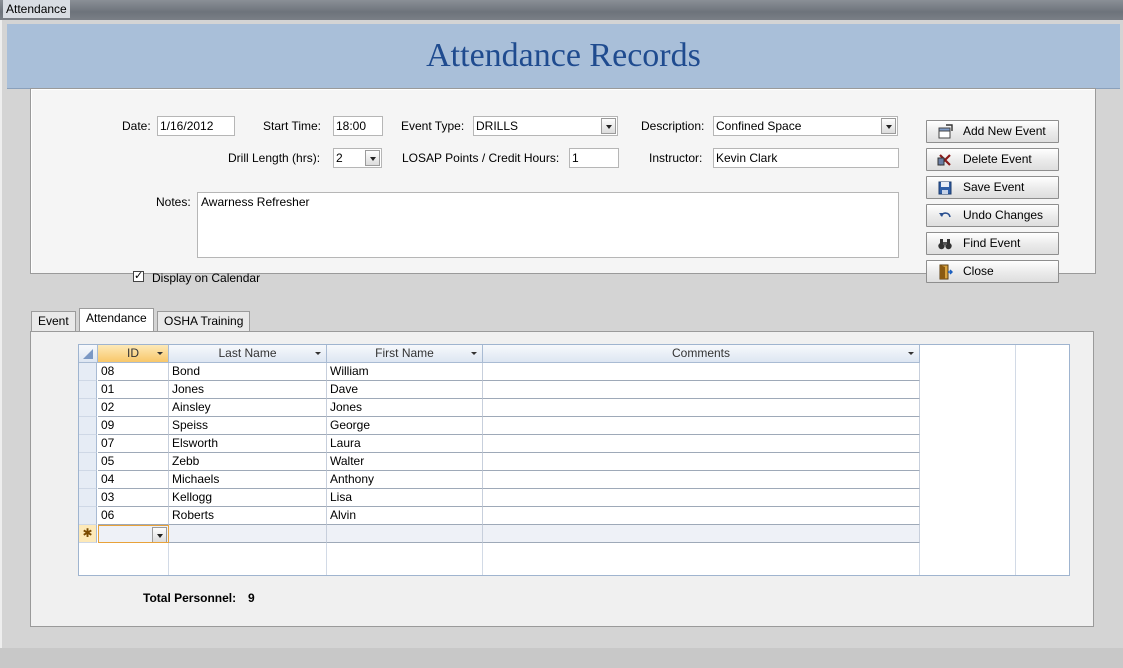 The height and width of the screenshot is (668, 1123). What do you see at coordinates (405, 498) in the screenshot?
I see `cell-first-name: Lisa` at bounding box center [405, 498].